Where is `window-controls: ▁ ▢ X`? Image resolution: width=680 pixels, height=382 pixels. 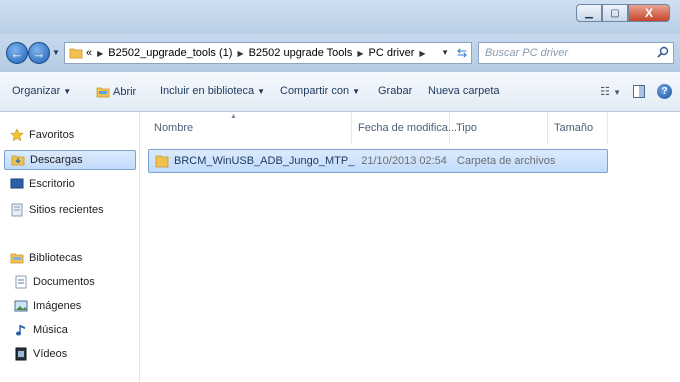 window-controls: ▁ ▢ X is located at coordinates (623, 13).